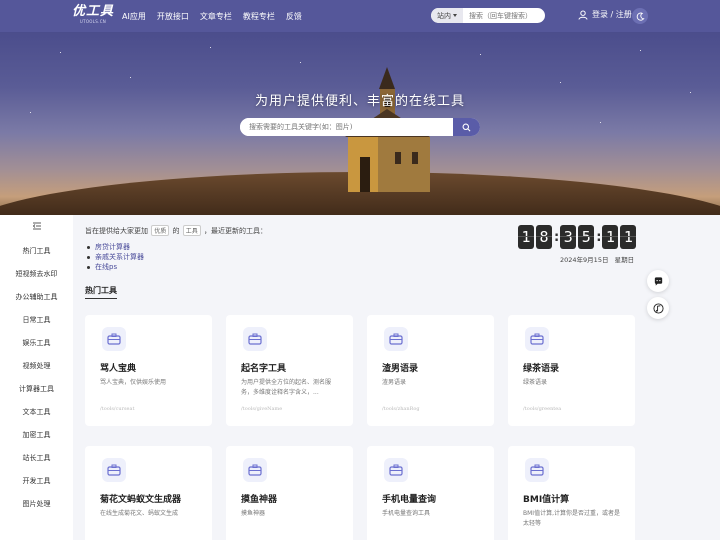  What do you see at coordinates (216, 16) in the screenshot?
I see `nav-articles: 文章专栏` at bounding box center [216, 16].